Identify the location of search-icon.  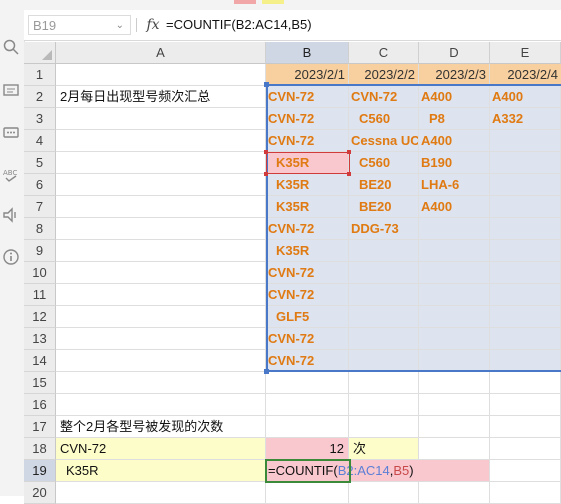
(11, 47).